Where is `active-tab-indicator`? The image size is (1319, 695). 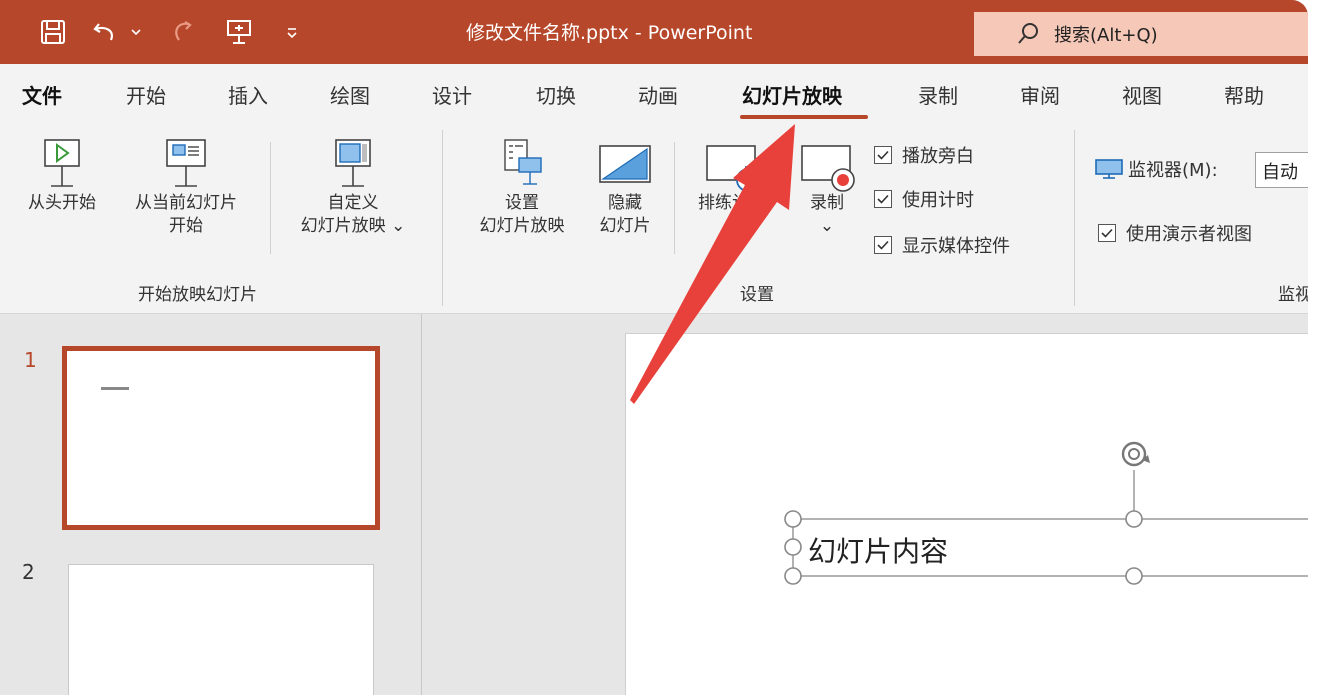 active-tab-indicator is located at coordinates (804, 117).